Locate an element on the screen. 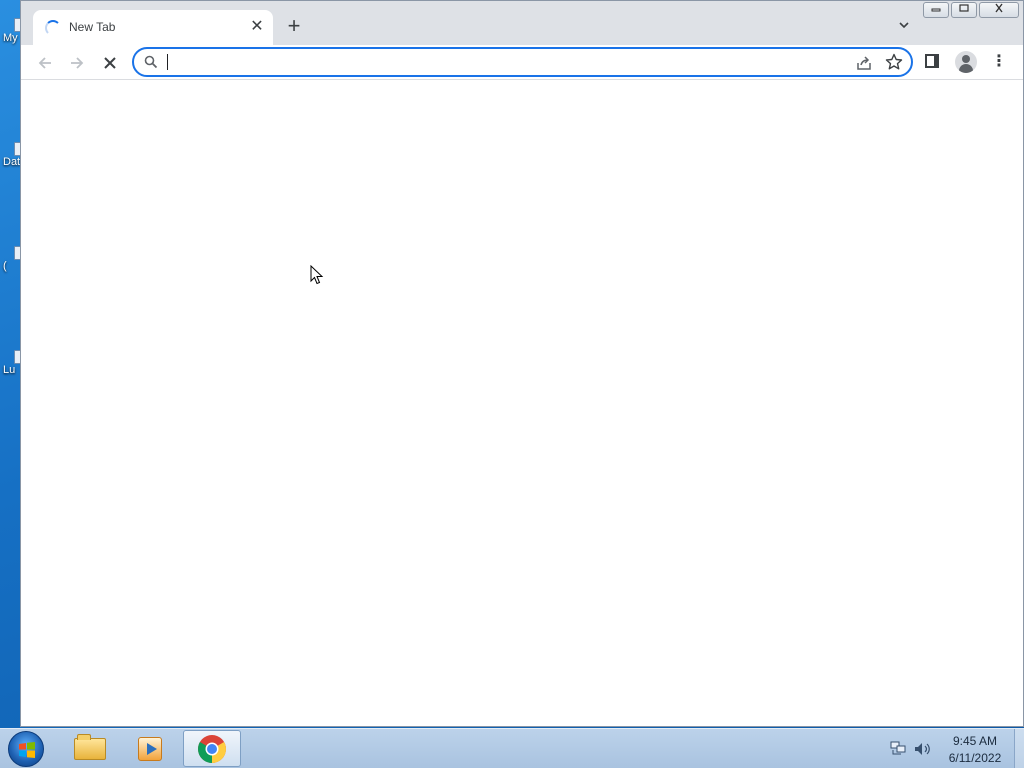 This screenshot has width=1024, height=768. chrome-icon is located at coordinates (212, 749).